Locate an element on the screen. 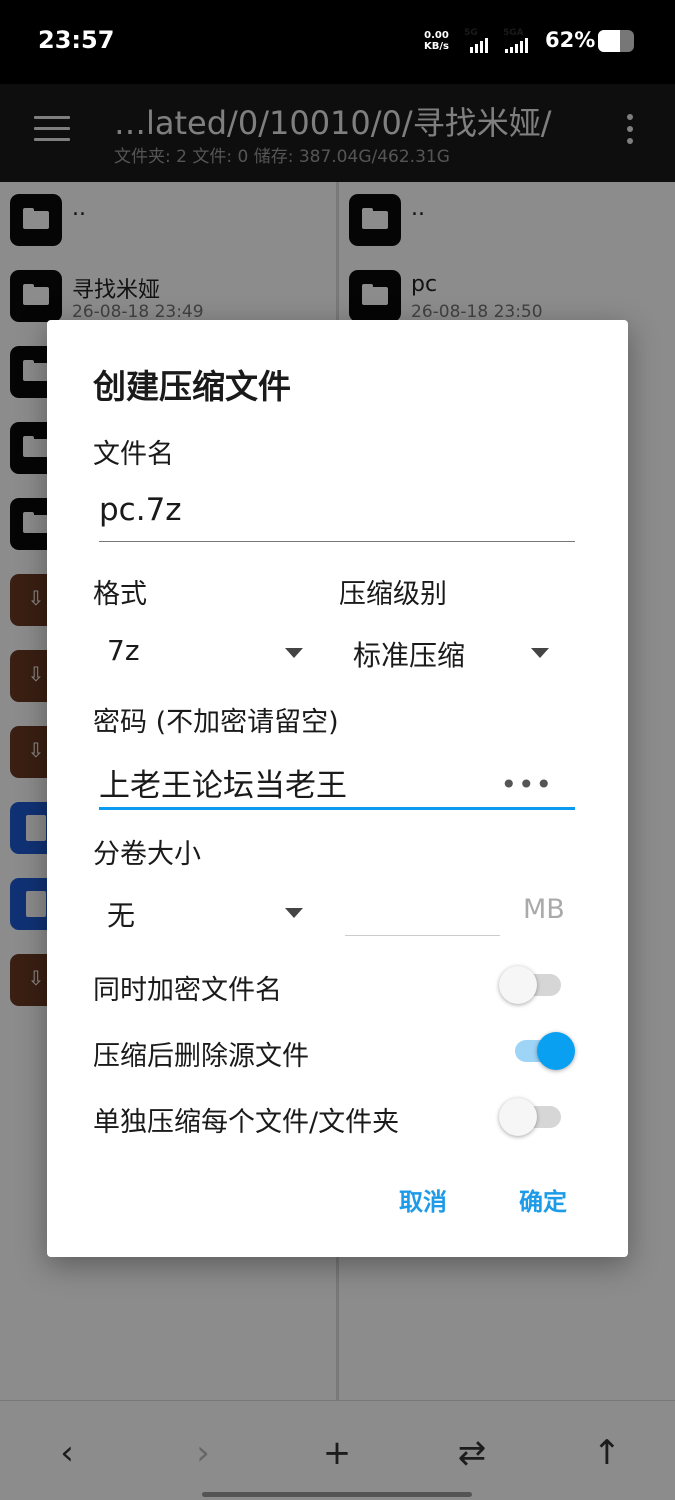 This screenshot has height=1500, width=675. encrypt-filenames-toggle is located at coordinates (531, 984).